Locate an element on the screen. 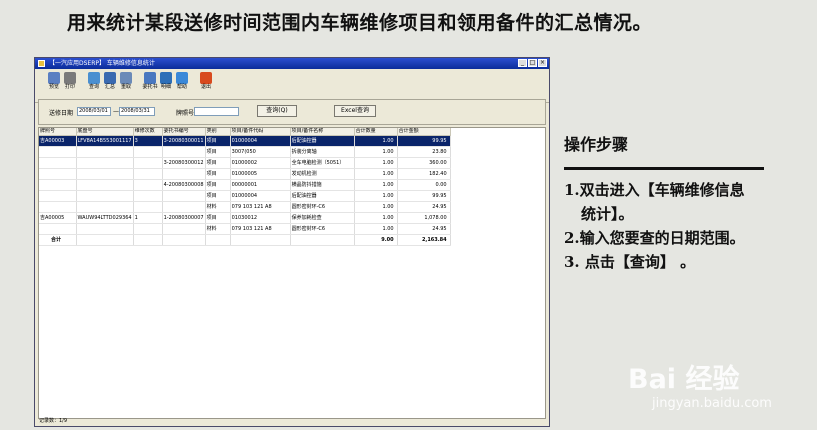 The width and height of the screenshot is (817, 430). table-row: 4-20080300008 项目 00000001 横晶防抖措施 1.00 0.00 is located at coordinates (245, 185).